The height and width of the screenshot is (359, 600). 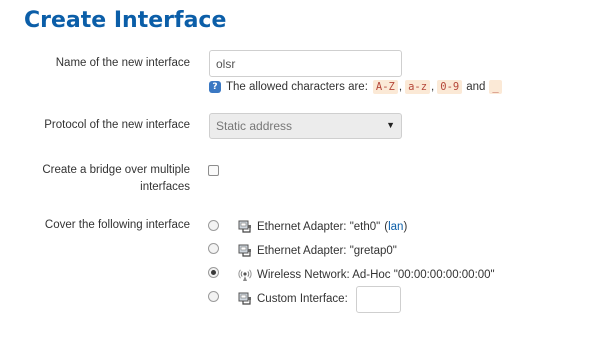 What do you see at coordinates (305, 63) in the screenshot?
I see `interface-name-input` at bounding box center [305, 63].